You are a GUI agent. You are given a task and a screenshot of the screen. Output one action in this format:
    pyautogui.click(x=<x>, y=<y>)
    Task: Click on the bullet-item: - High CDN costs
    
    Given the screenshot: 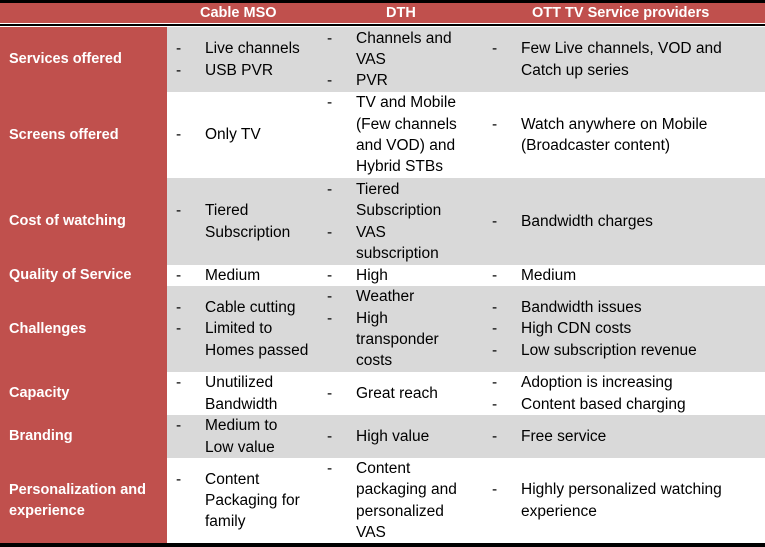 What is the action you would take?
    pyautogui.click(x=623, y=328)
    